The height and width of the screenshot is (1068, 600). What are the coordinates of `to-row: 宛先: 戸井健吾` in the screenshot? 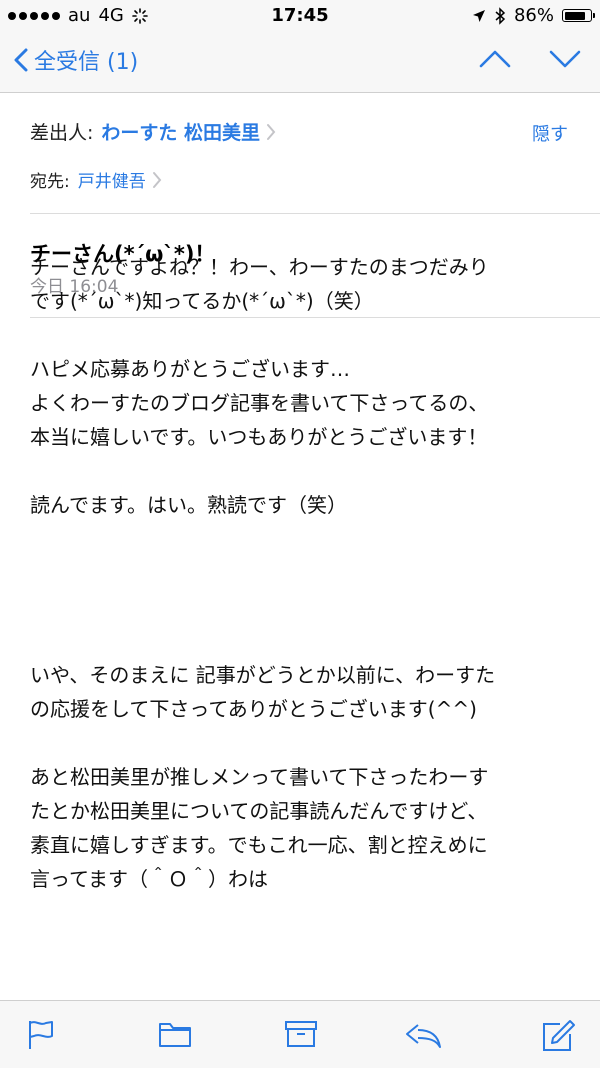 It's located at (96, 179).